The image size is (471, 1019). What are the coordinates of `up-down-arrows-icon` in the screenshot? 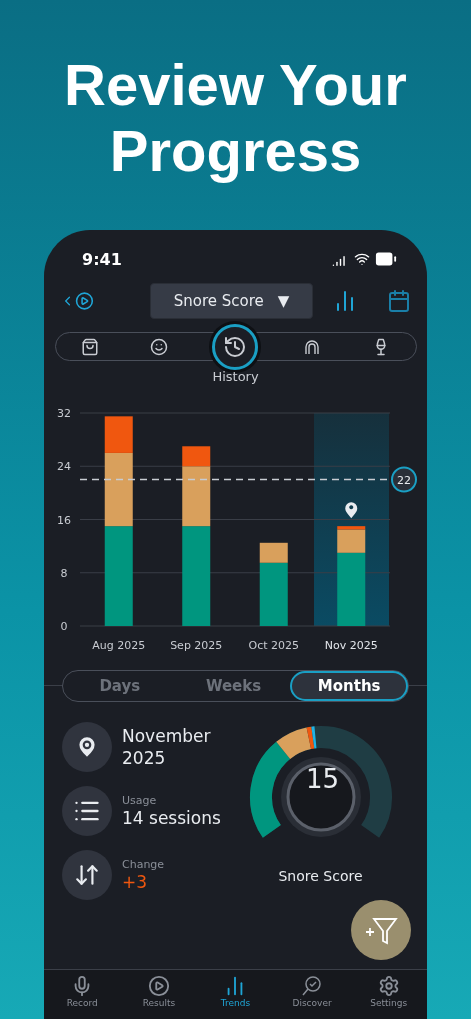 It's located at (87, 875).